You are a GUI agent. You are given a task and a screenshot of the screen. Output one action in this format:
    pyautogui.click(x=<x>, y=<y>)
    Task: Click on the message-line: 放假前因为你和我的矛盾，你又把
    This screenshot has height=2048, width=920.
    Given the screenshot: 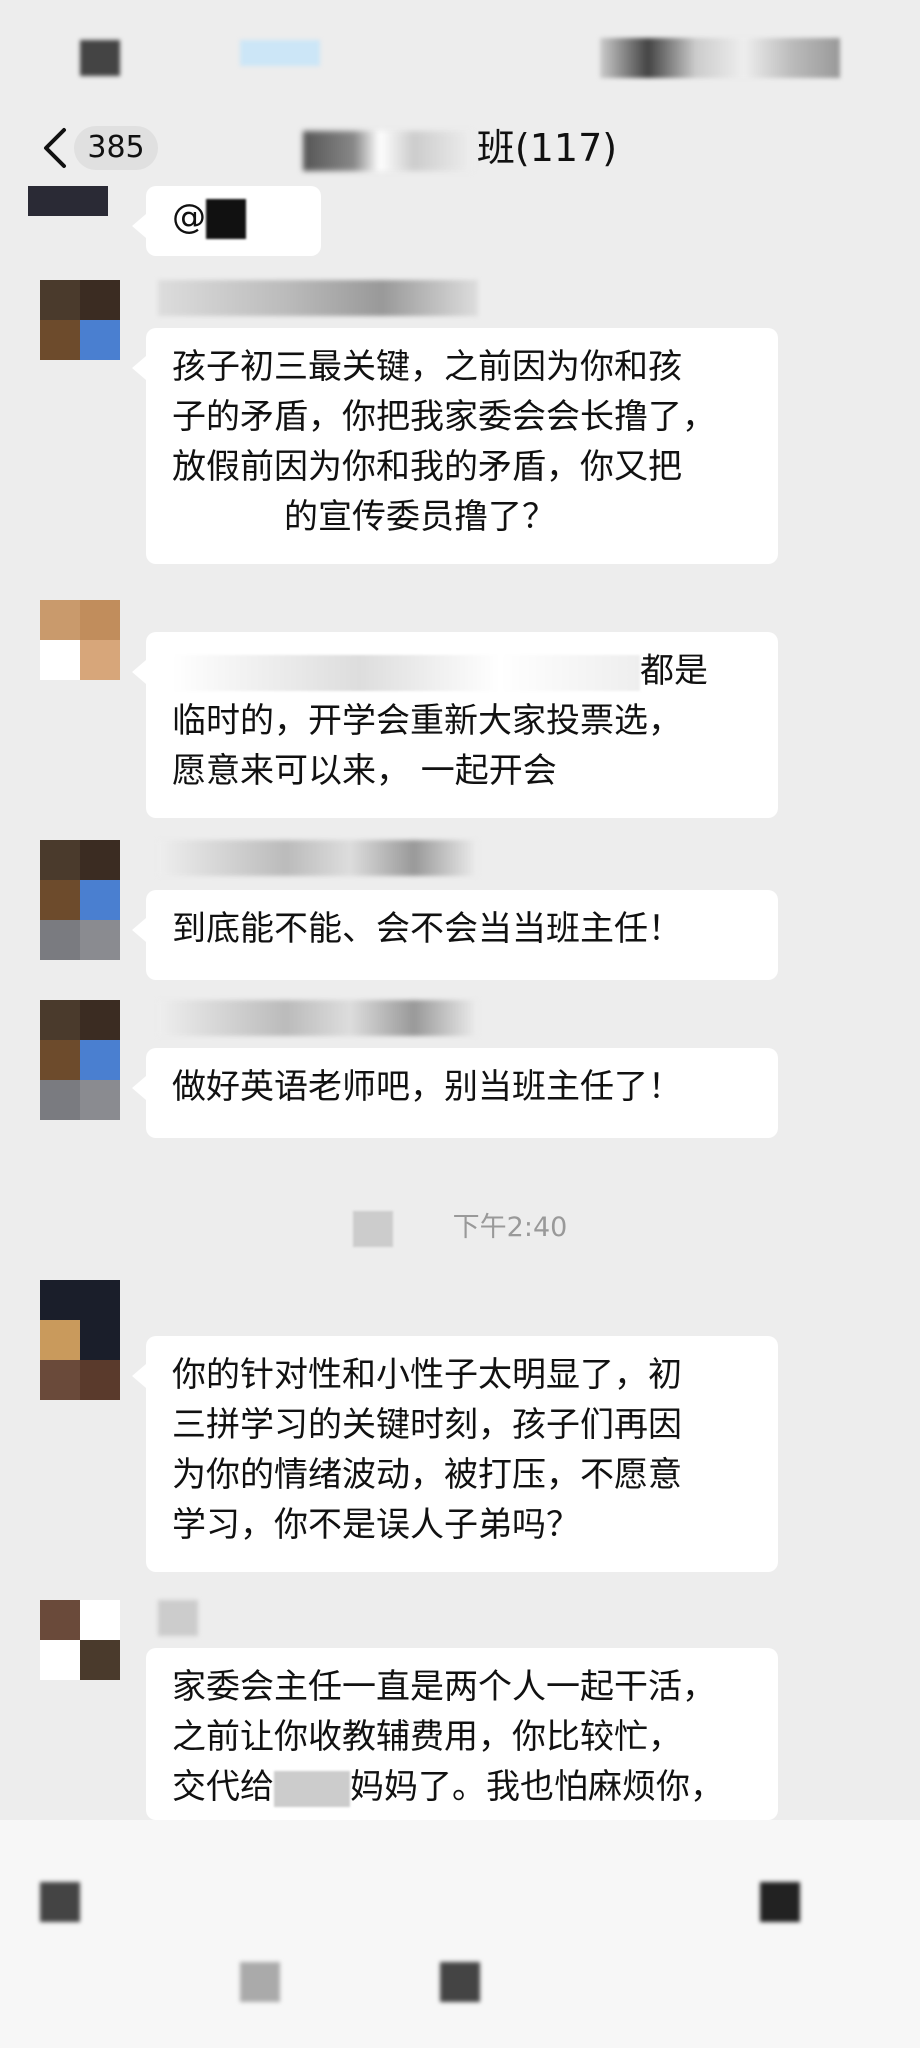 What is the action you would take?
    pyautogui.click(x=427, y=467)
    